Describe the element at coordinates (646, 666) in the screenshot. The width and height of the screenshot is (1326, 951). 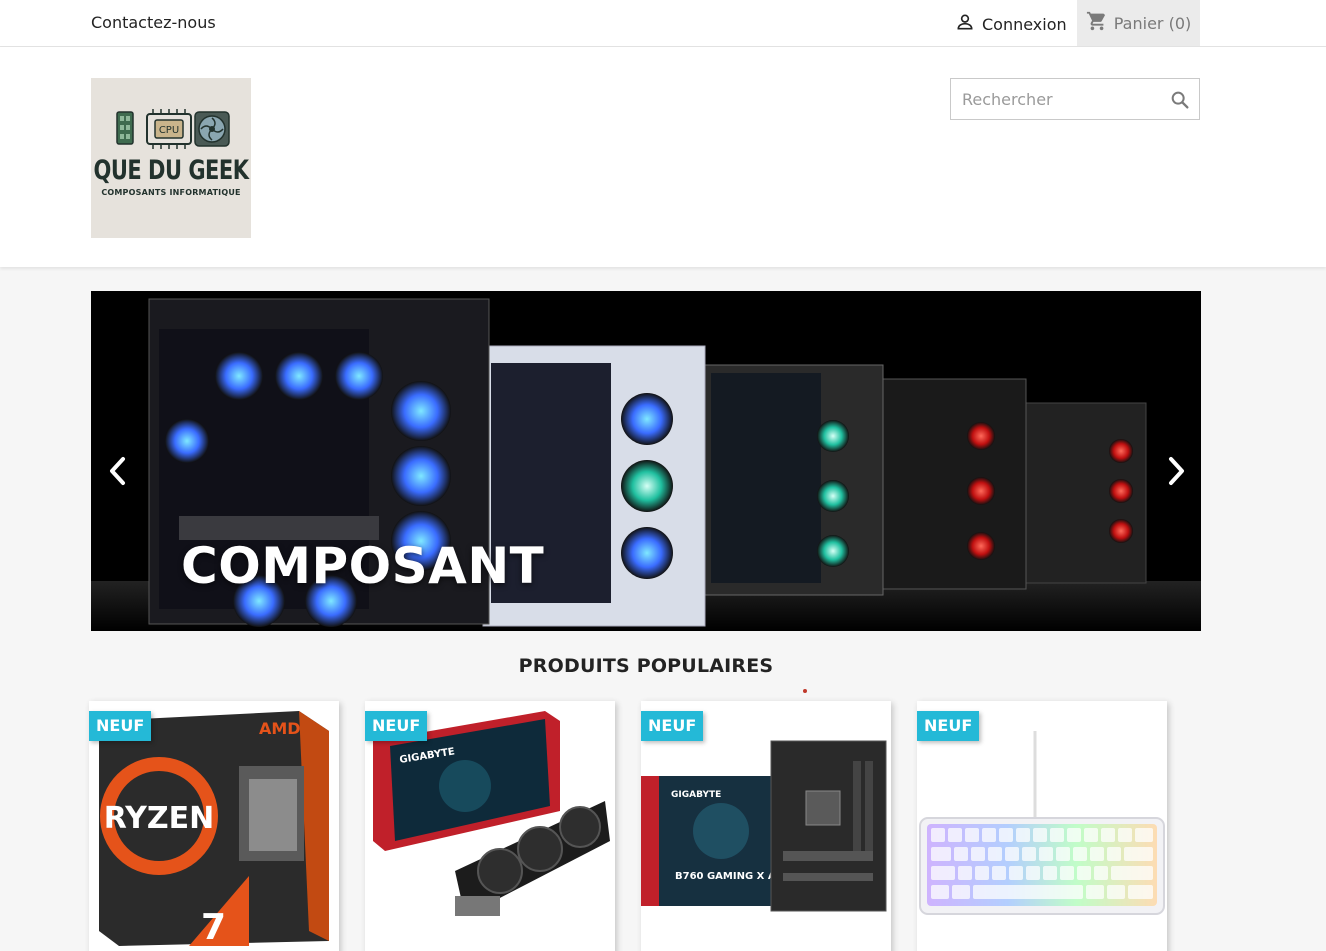
I see `popular-products-title: PRODUITS POPULAIRES` at that location.